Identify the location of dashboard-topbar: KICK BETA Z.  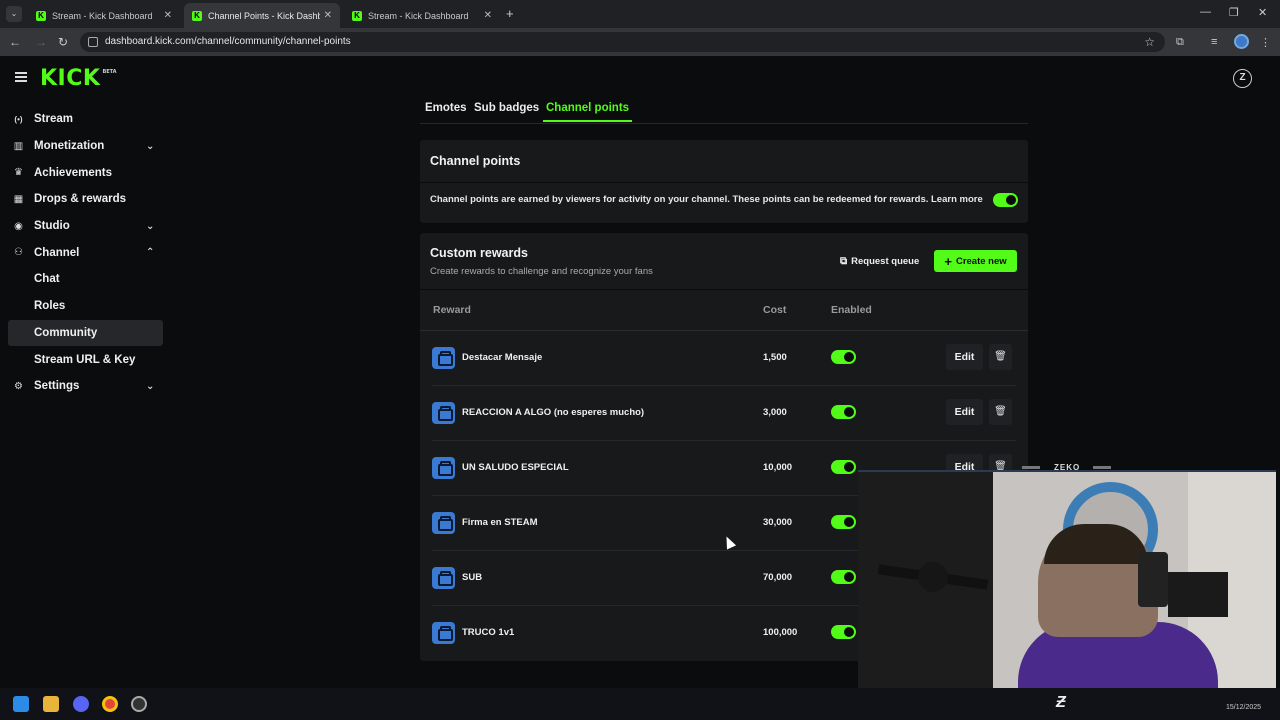
(640, 78).